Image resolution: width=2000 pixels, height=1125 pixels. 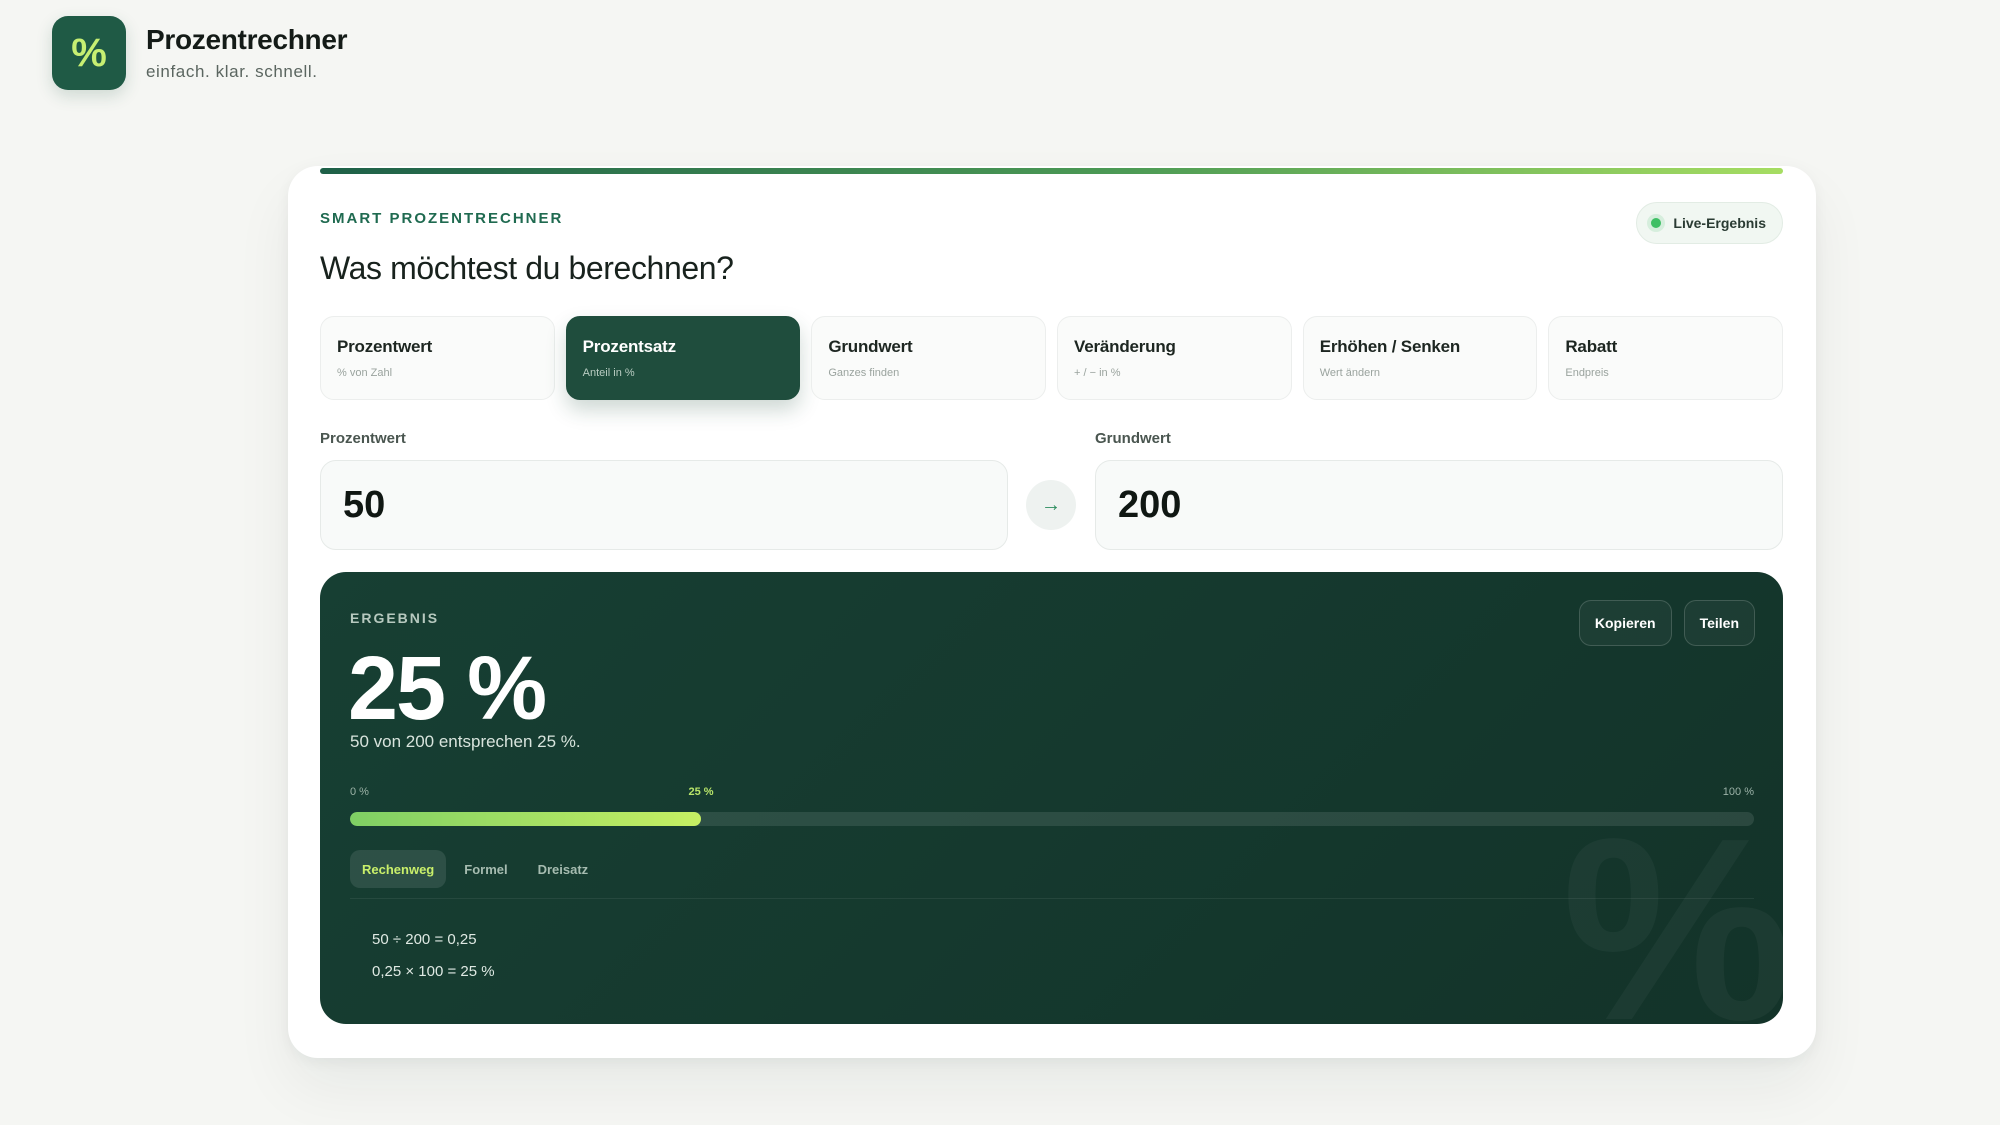 What do you see at coordinates (563, 869) in the screenshot?
I see `tab-dreisatz: Dreisatz` at bounding box center [563, 869].